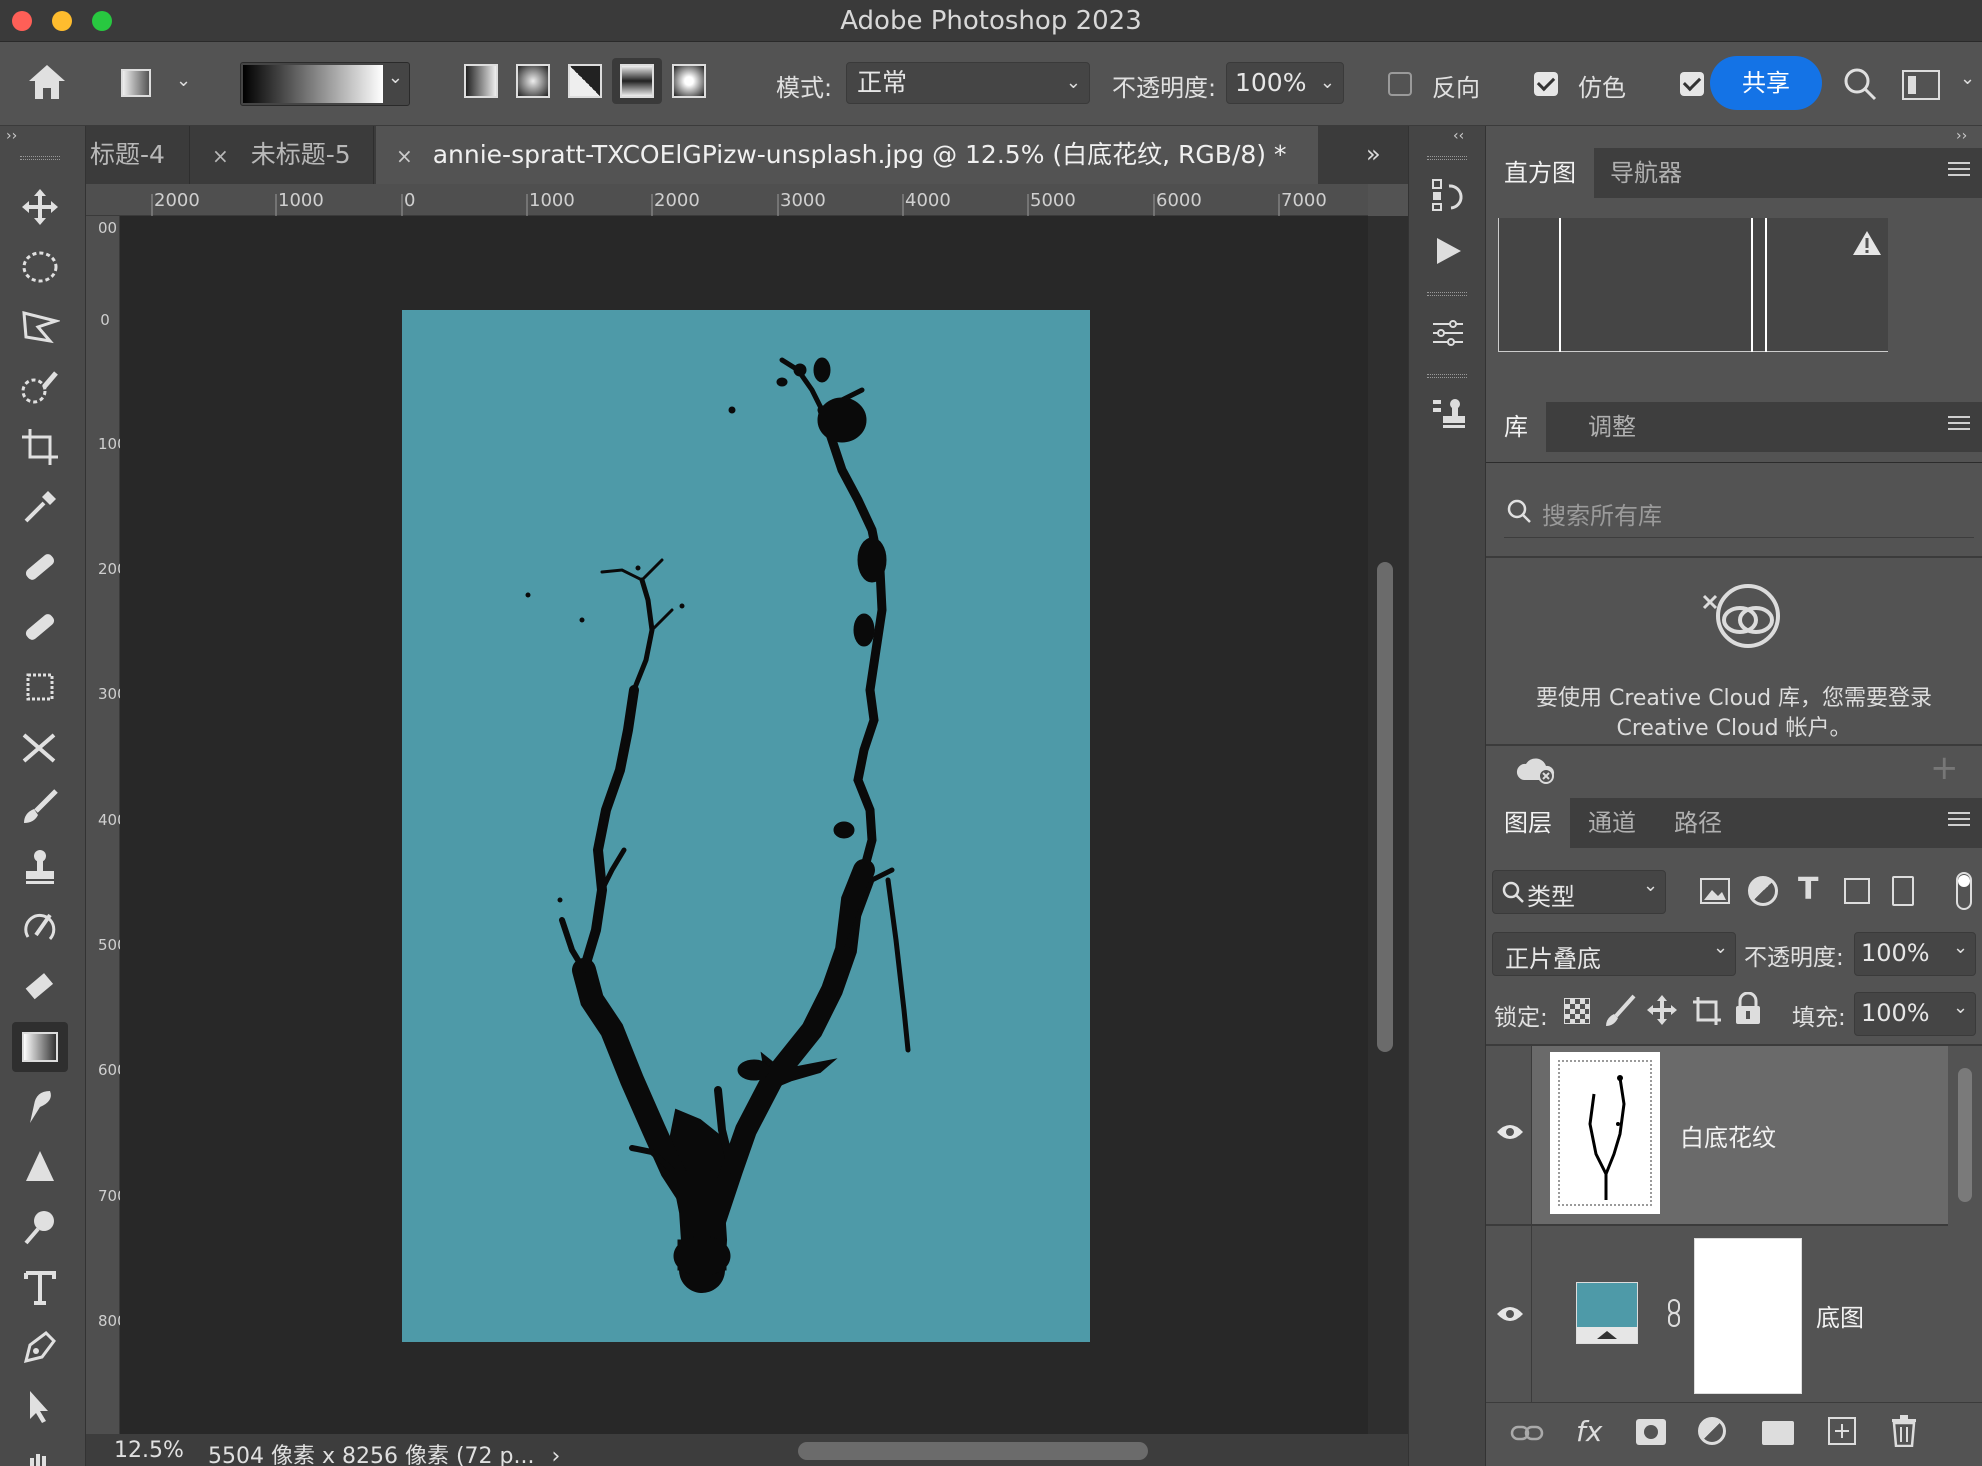  Describe the element at coordinates (138, 155) in the screenshot. I see `tab-document-4: 标题-4` at that location.